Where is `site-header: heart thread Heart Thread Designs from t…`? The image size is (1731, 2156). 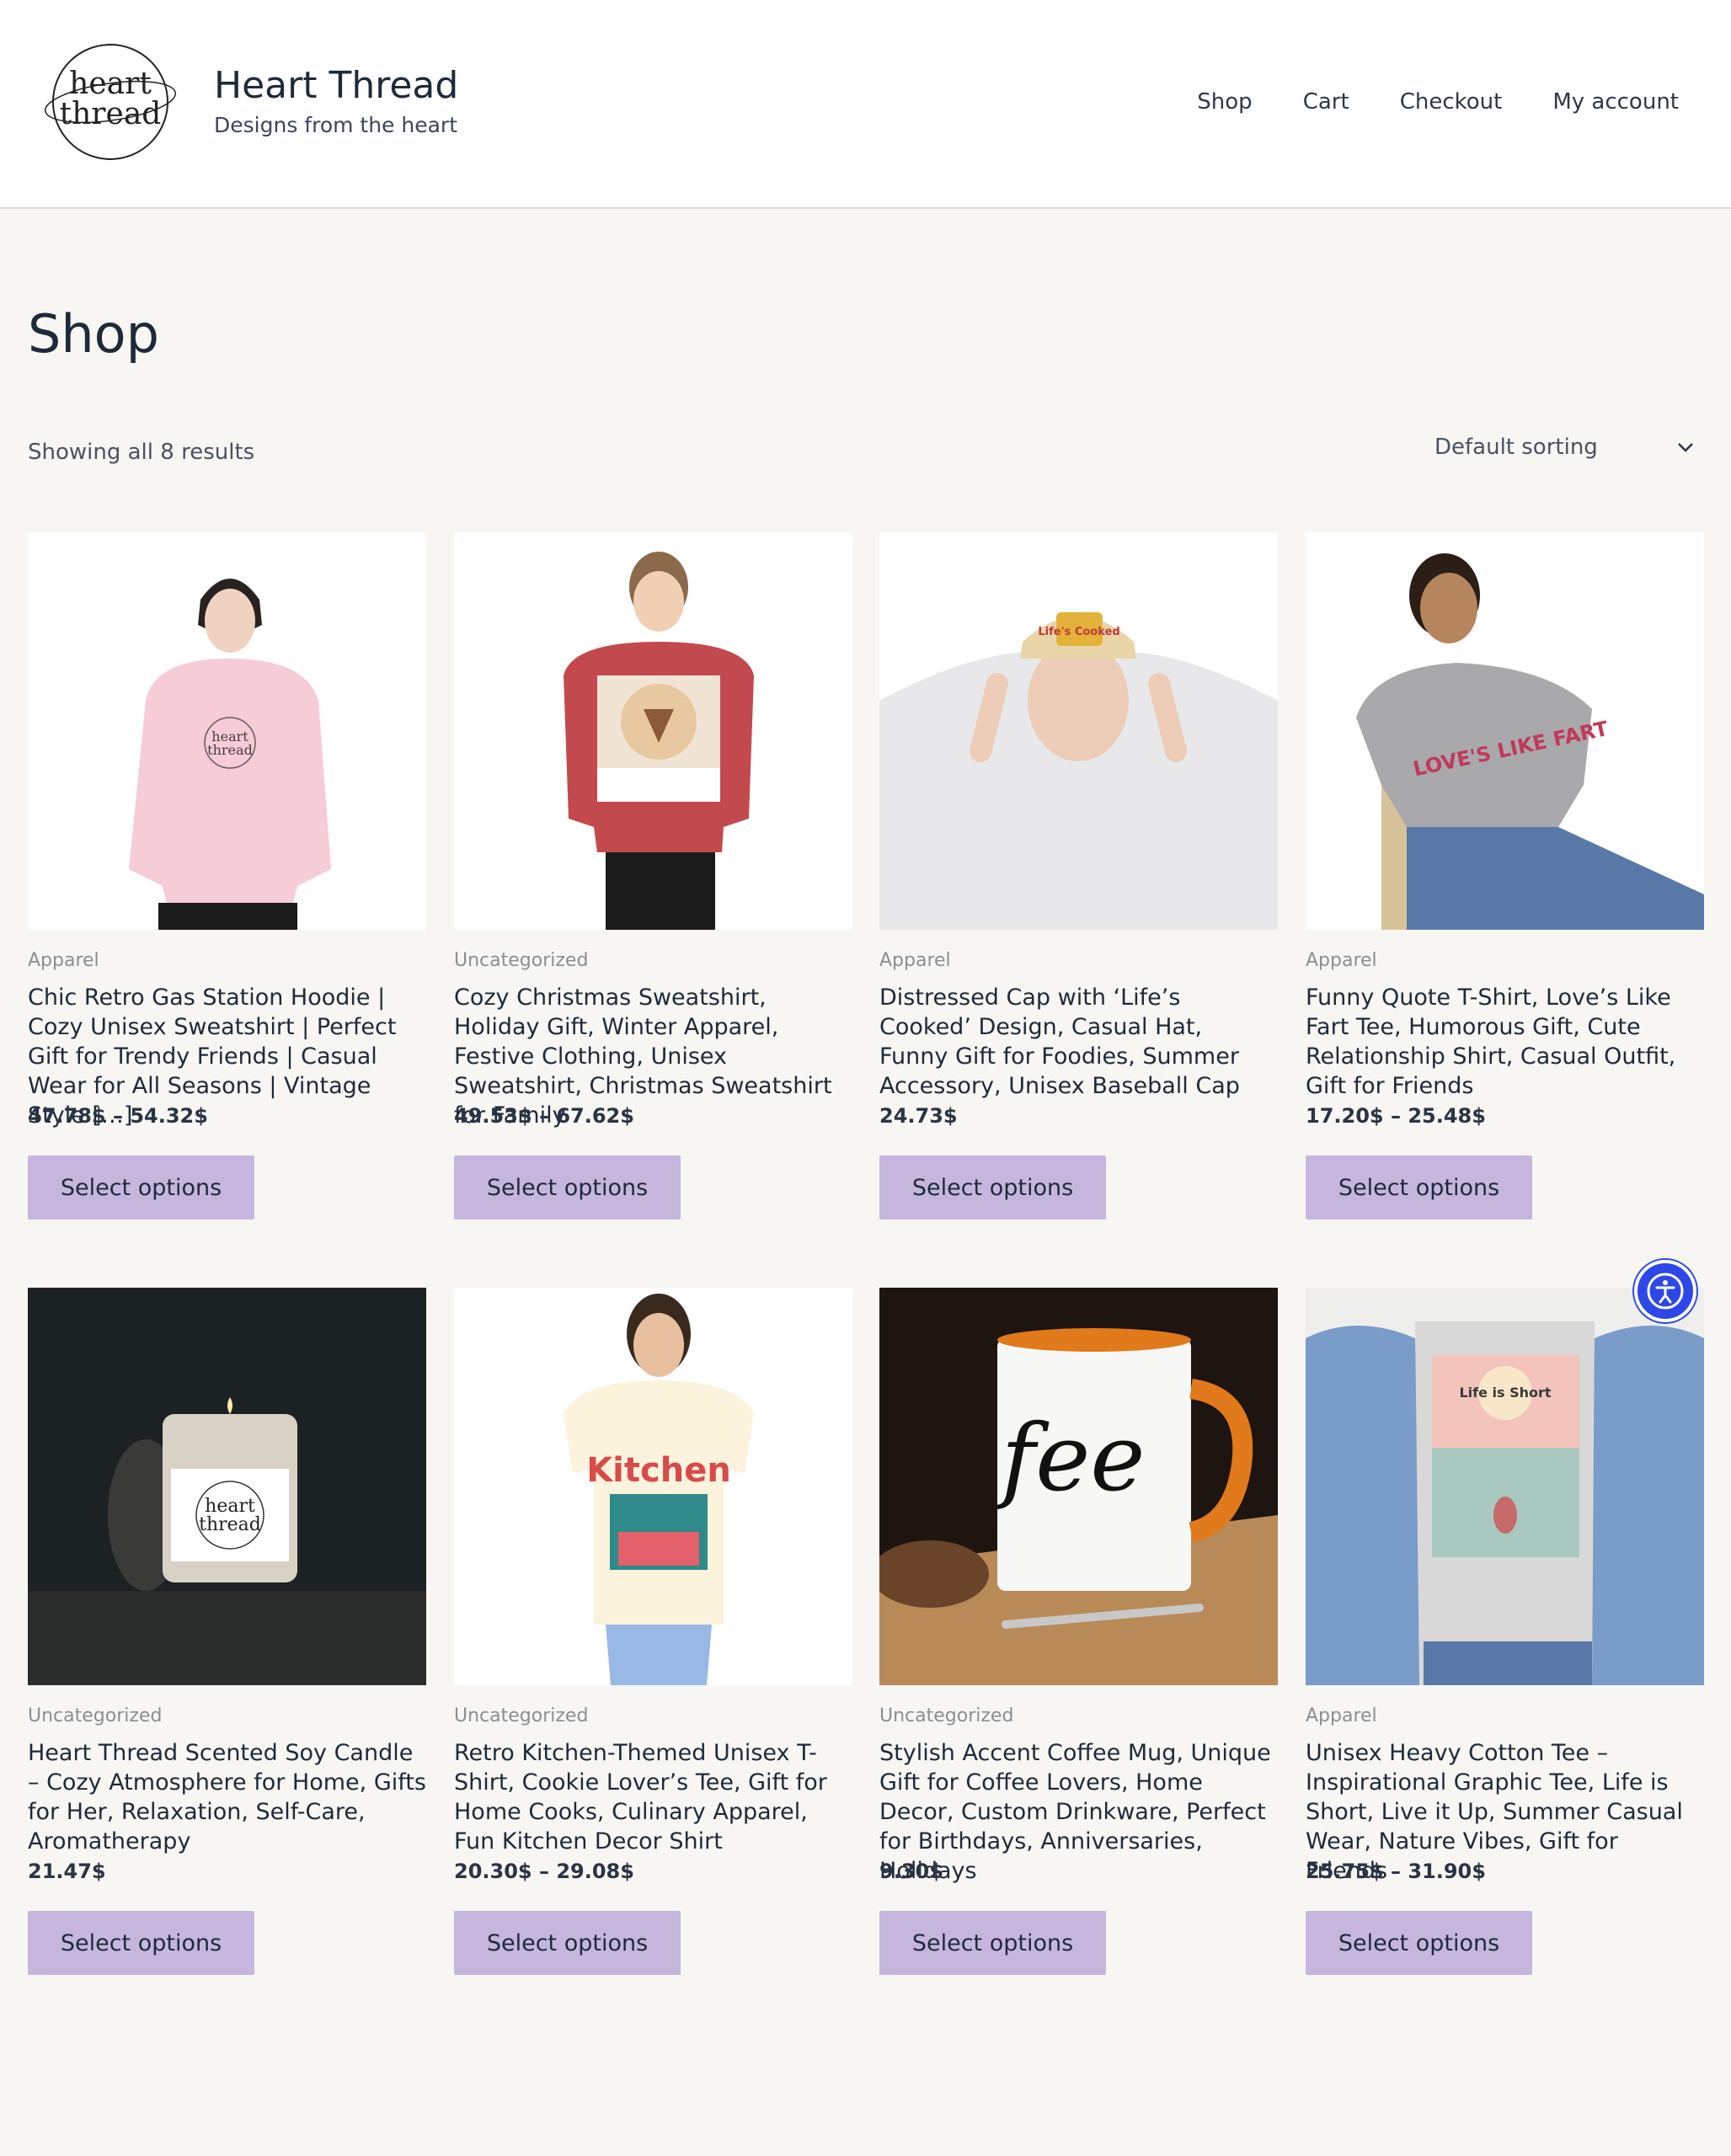
site-header: heart thread Heart Thread Designs from t… is located at coordinates (865, 104).